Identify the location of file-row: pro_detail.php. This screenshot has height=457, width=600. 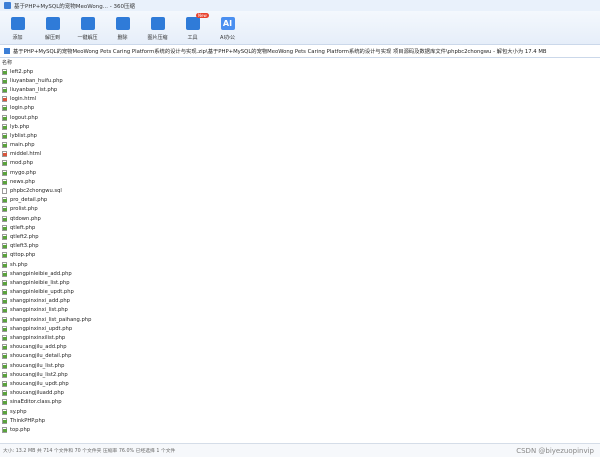
(300, 200).